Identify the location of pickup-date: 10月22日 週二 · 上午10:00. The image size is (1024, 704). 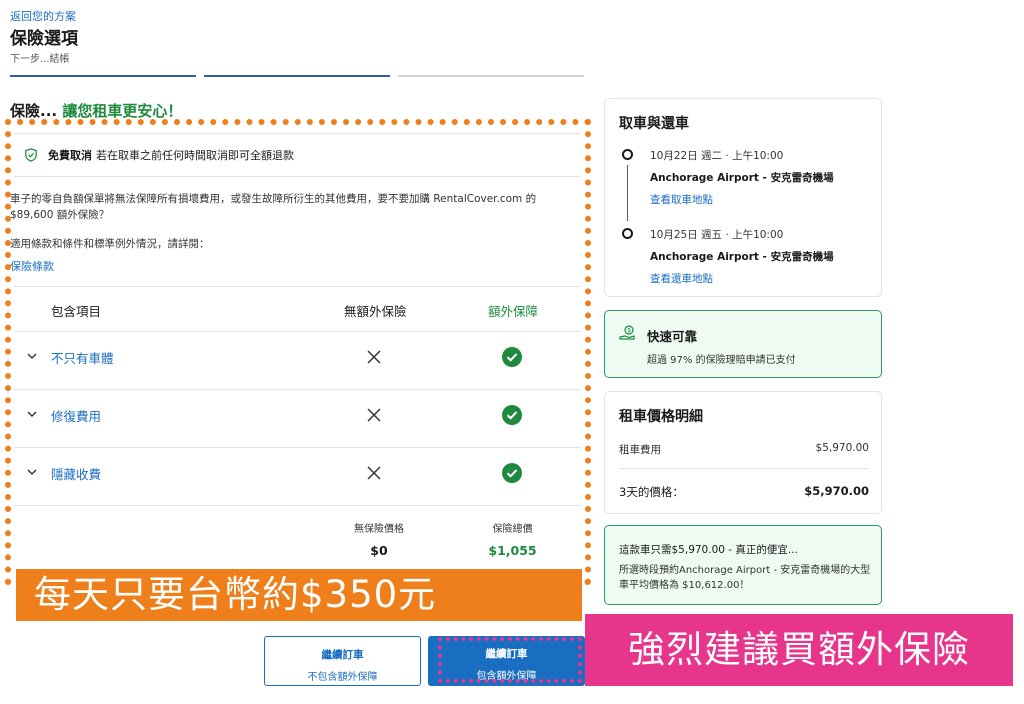
(717, 156).